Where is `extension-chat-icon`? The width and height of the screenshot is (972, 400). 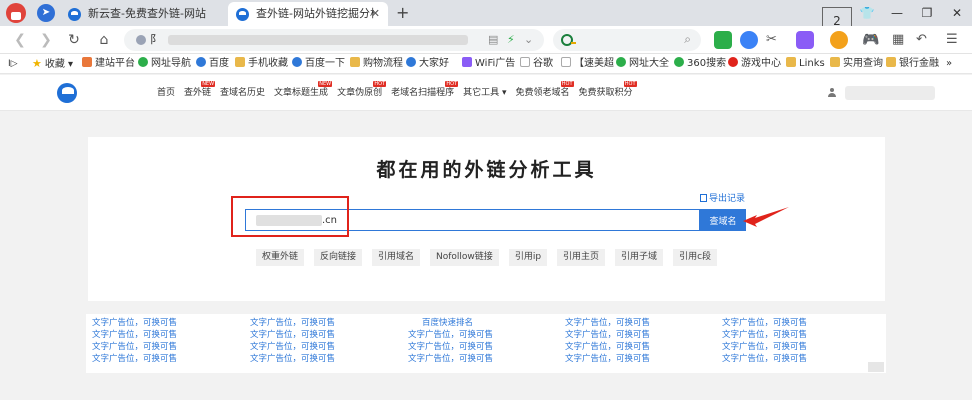
extension-chat-icon is located at coordinates (749, 40).